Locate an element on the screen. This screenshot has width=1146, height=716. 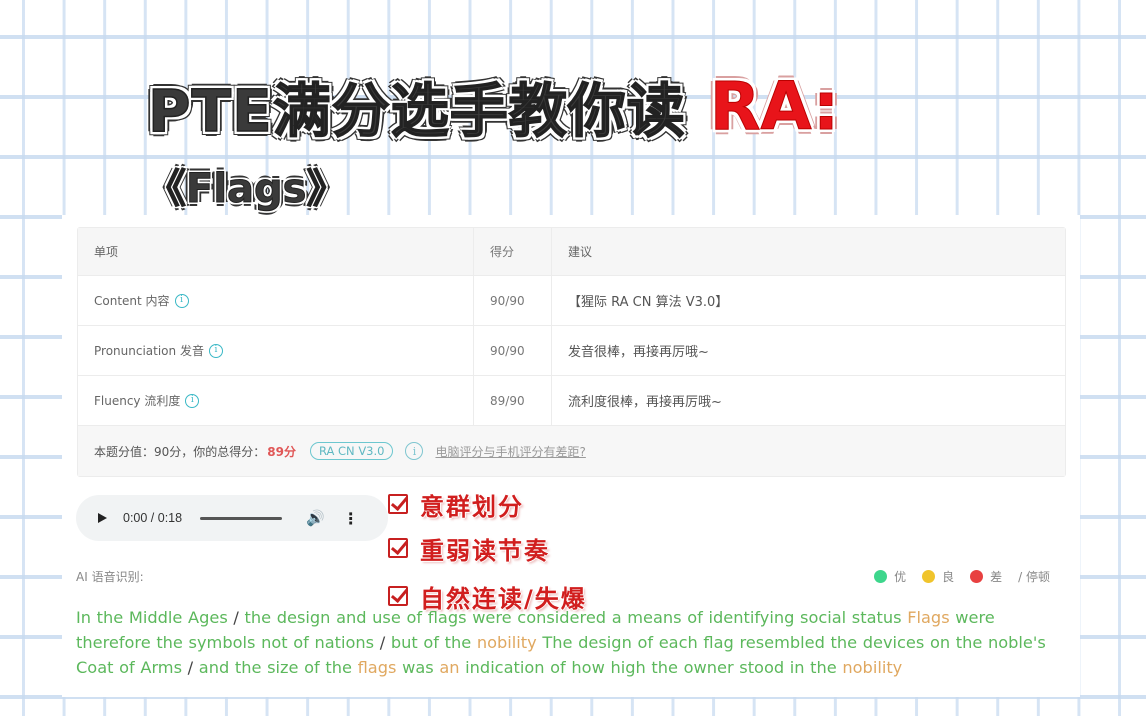
transcript-word-group: In the Middle Ages is located at coordinates (155, 617).